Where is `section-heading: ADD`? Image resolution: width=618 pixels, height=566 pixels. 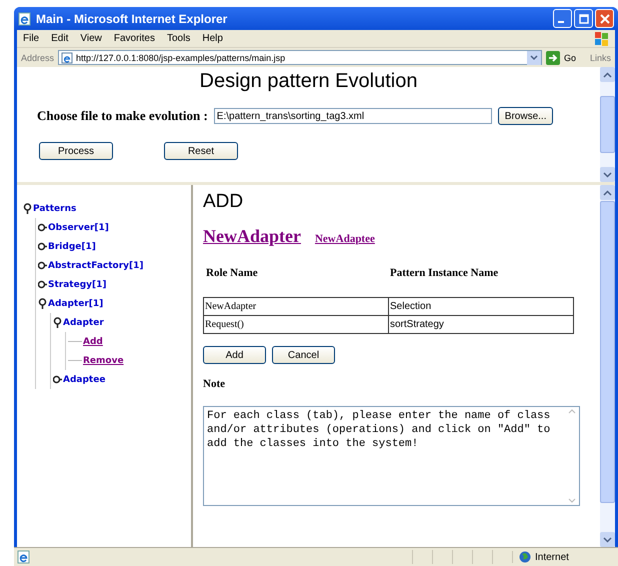
section-heading: ADD is located at coordinates (223, 202).